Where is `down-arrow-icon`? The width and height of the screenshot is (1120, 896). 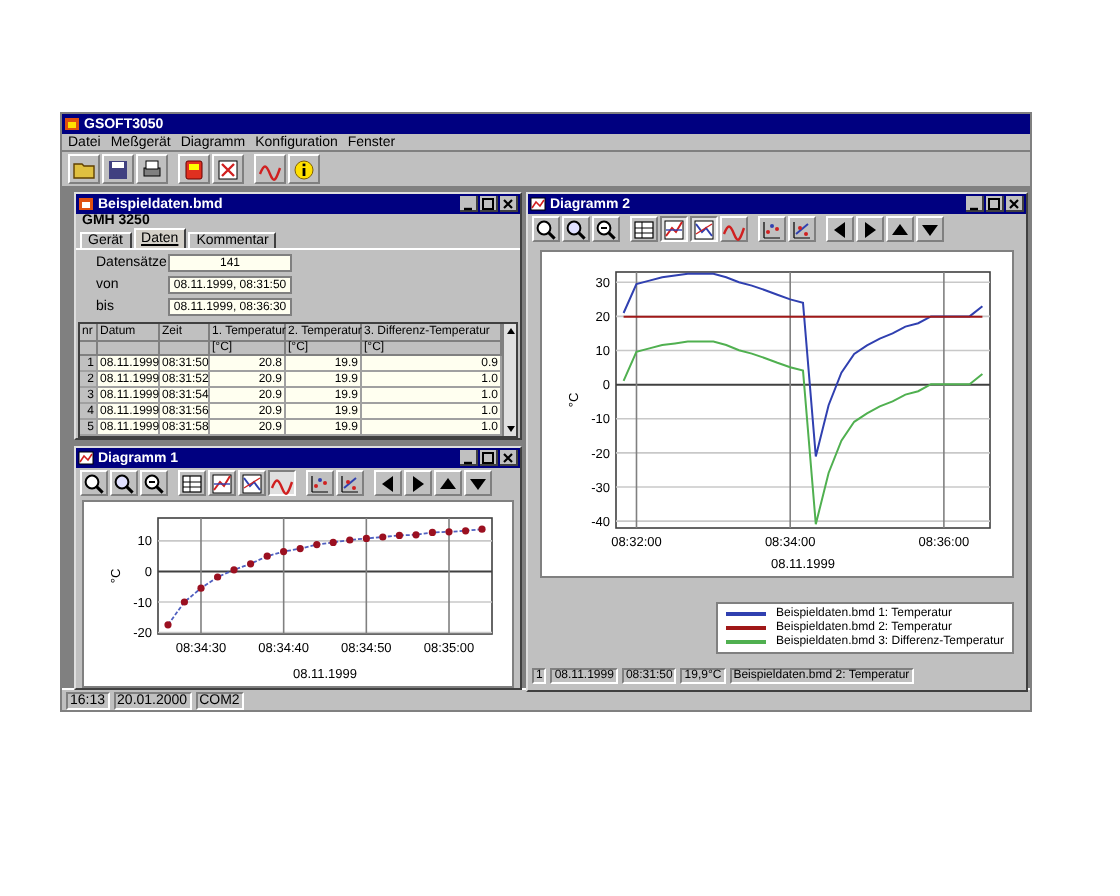
down-arrow-icon is located at coordinates (511, 429).